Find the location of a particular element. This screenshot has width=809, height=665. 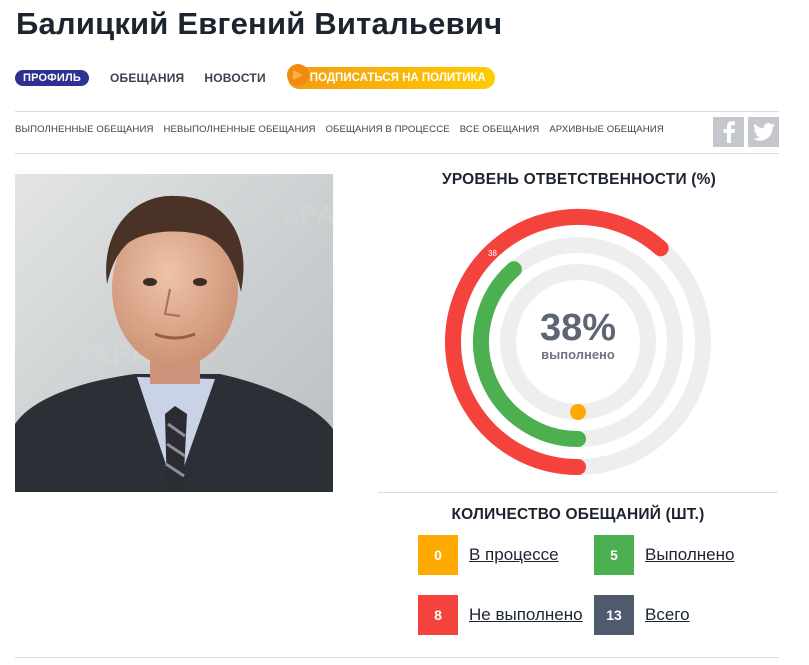

facebook-share-button is located at coordinates (728, 132).